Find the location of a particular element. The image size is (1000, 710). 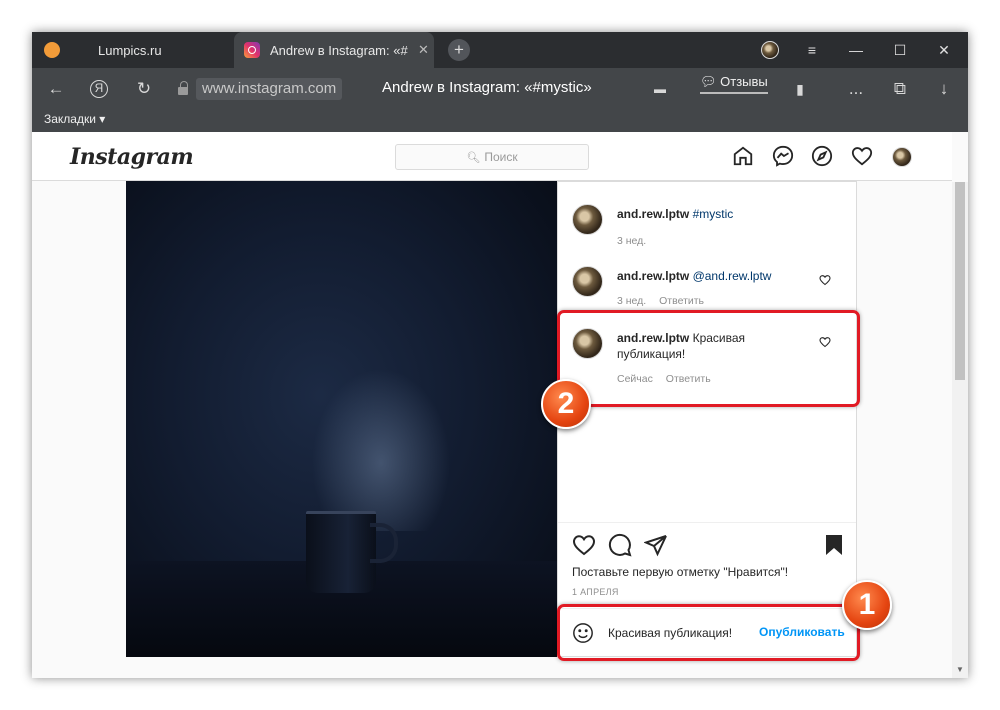

instagram-favicon-icon is located at coordinates (252, 50).